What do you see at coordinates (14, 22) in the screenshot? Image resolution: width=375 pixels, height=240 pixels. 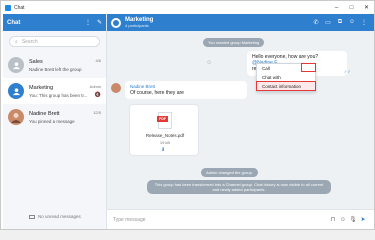 I see `sidebar-title: Chat` at bounding box center [14, 22].